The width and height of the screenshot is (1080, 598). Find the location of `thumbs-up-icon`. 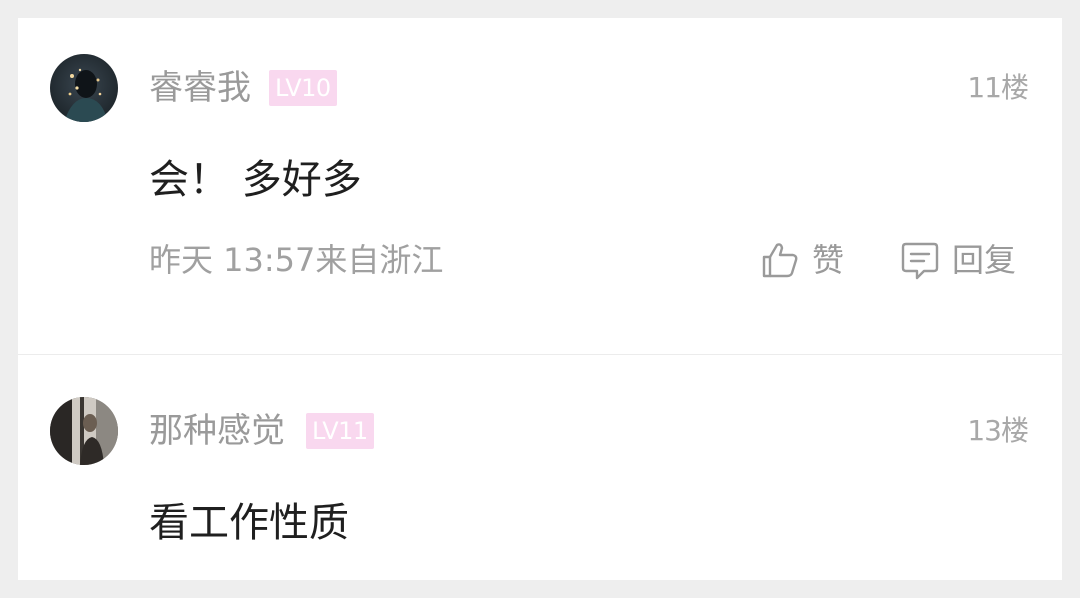

thumbs-up-icon is located at coordinates (780, 260).